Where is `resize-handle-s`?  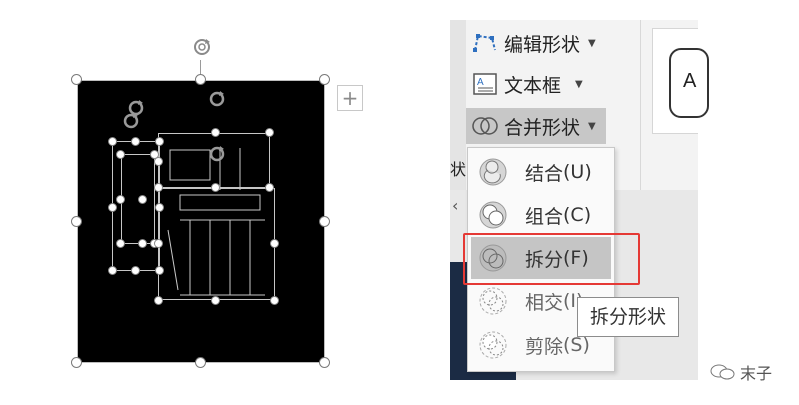 resize-handle-s is located at coordinates (200, 362).